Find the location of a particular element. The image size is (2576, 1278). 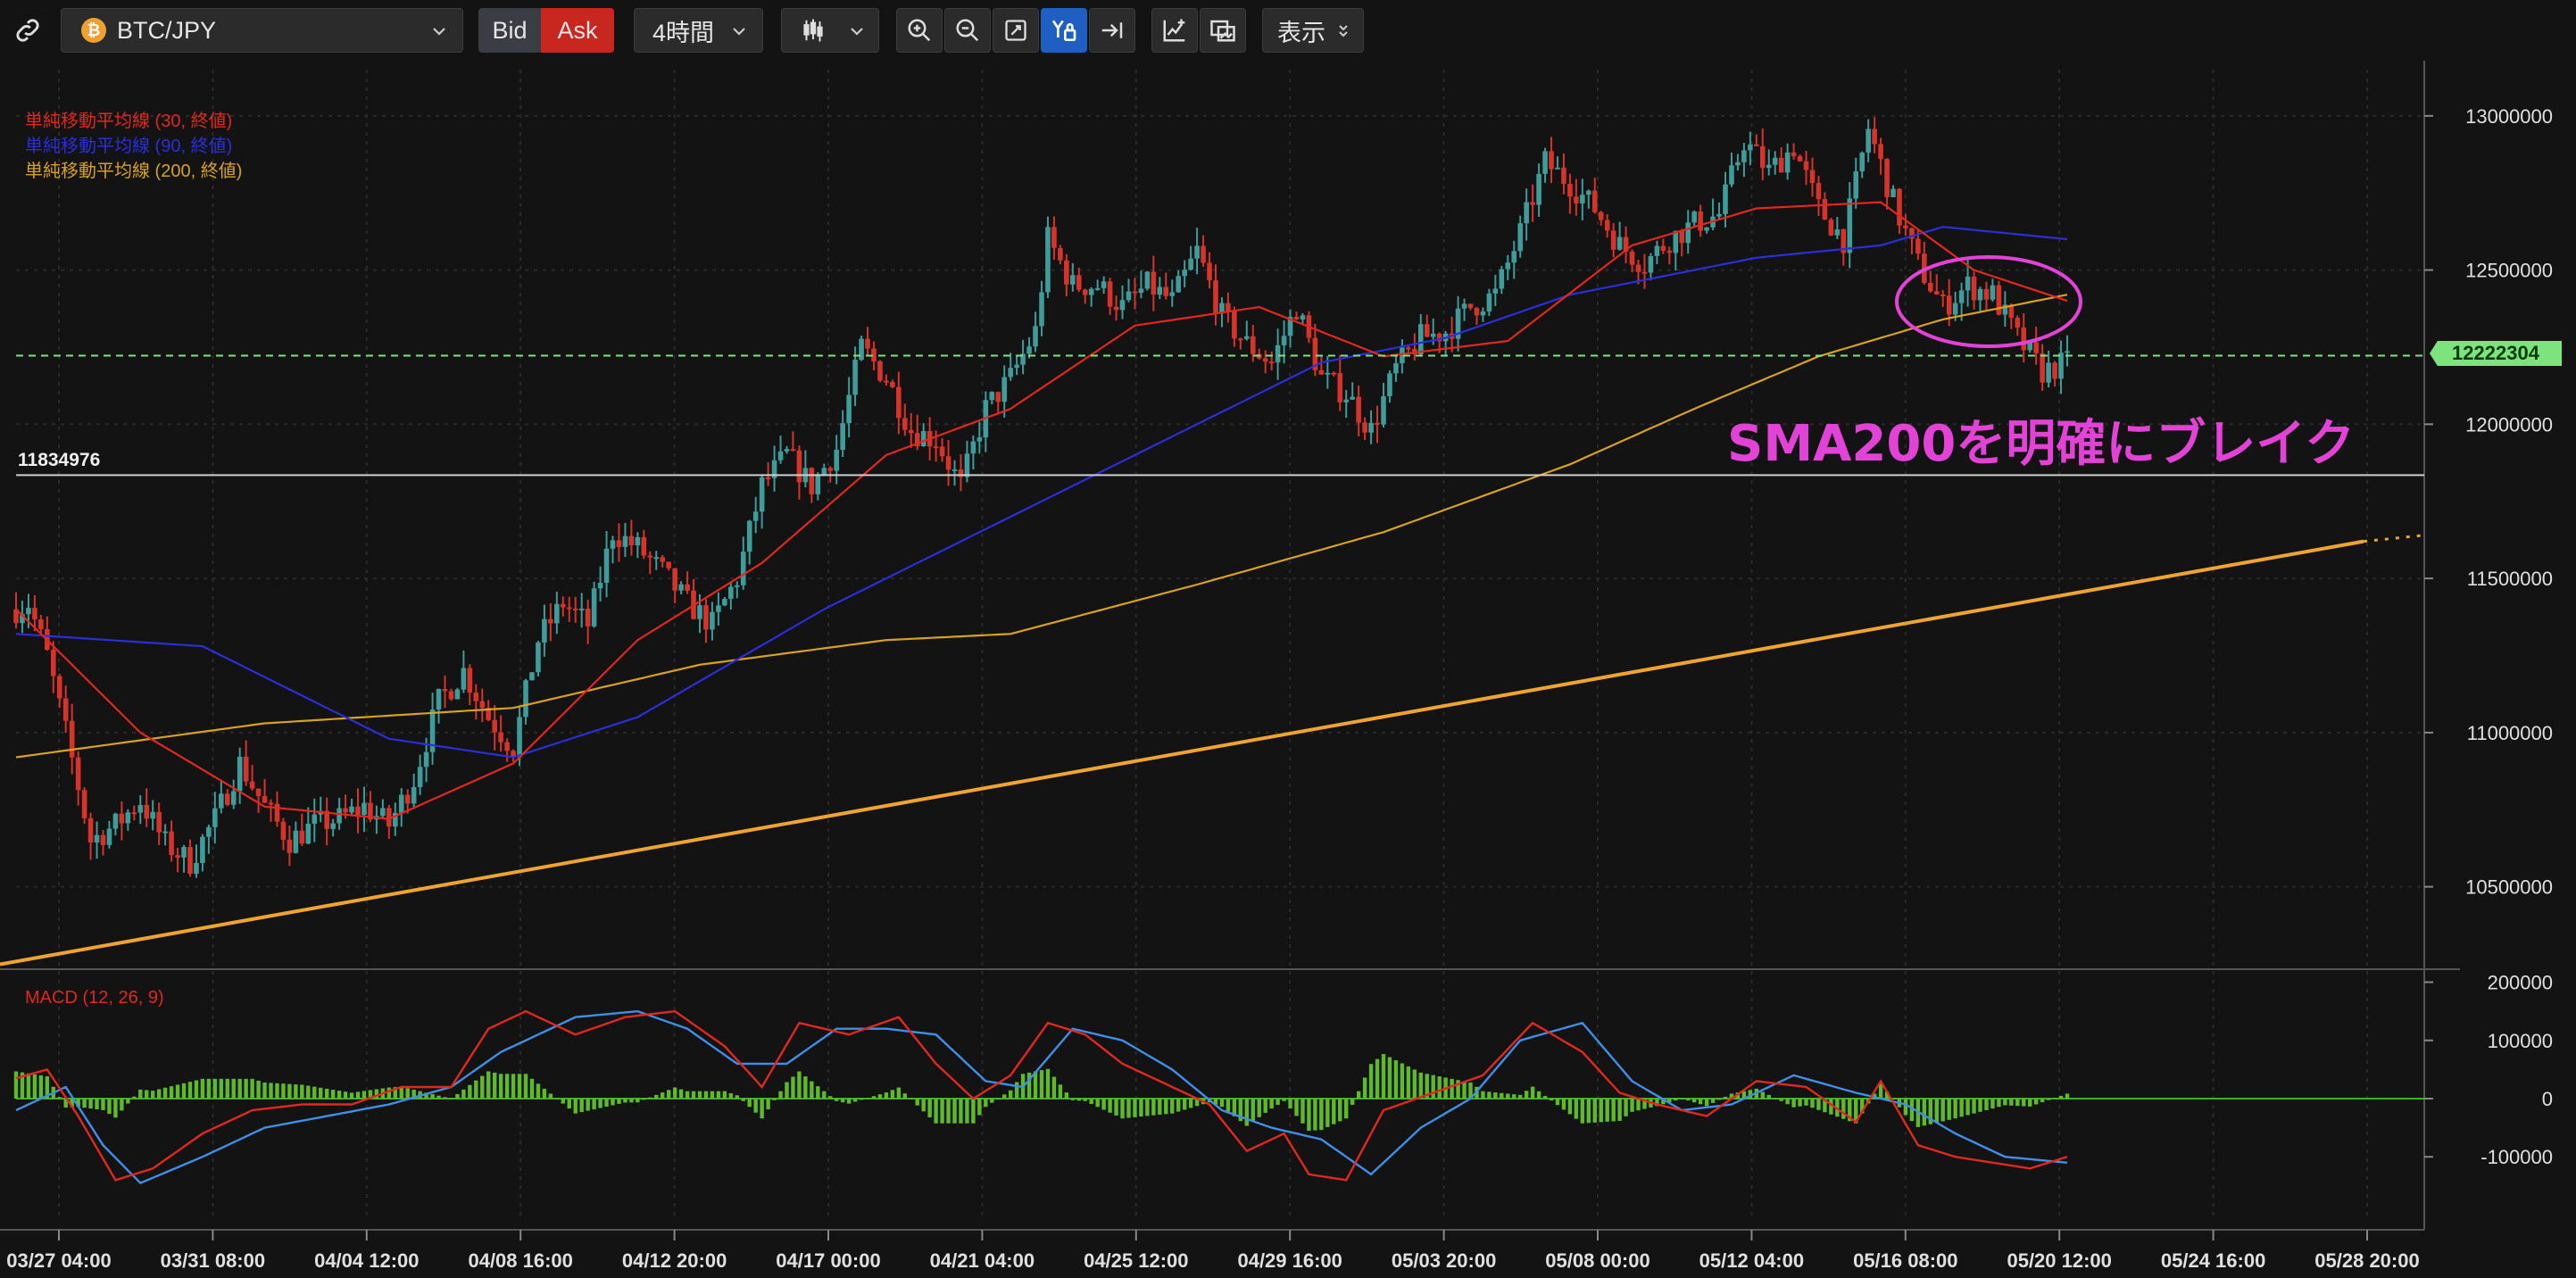

add-indicator-button is located at coordinates (1174, 30).